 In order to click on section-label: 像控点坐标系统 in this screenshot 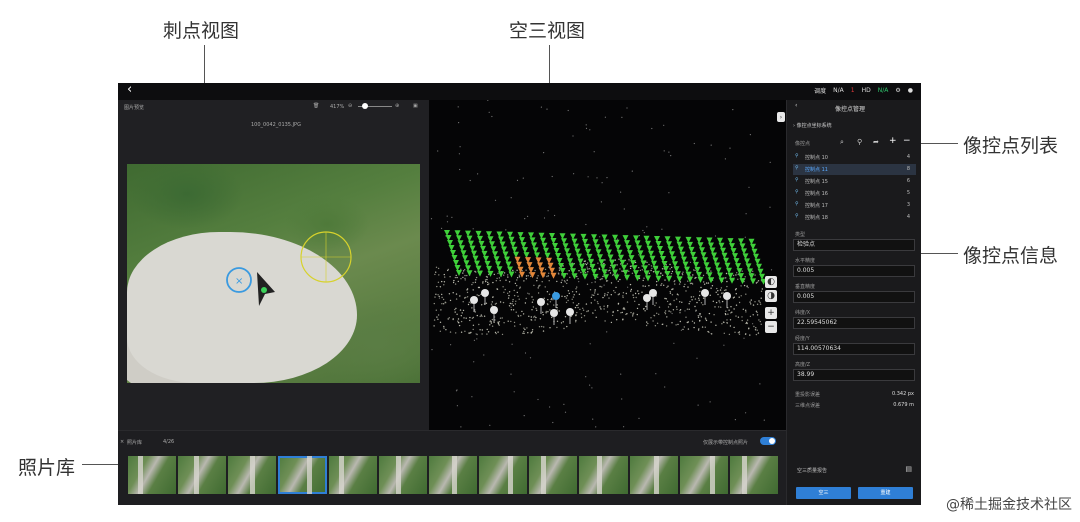, I will do `click(814, 126)`.